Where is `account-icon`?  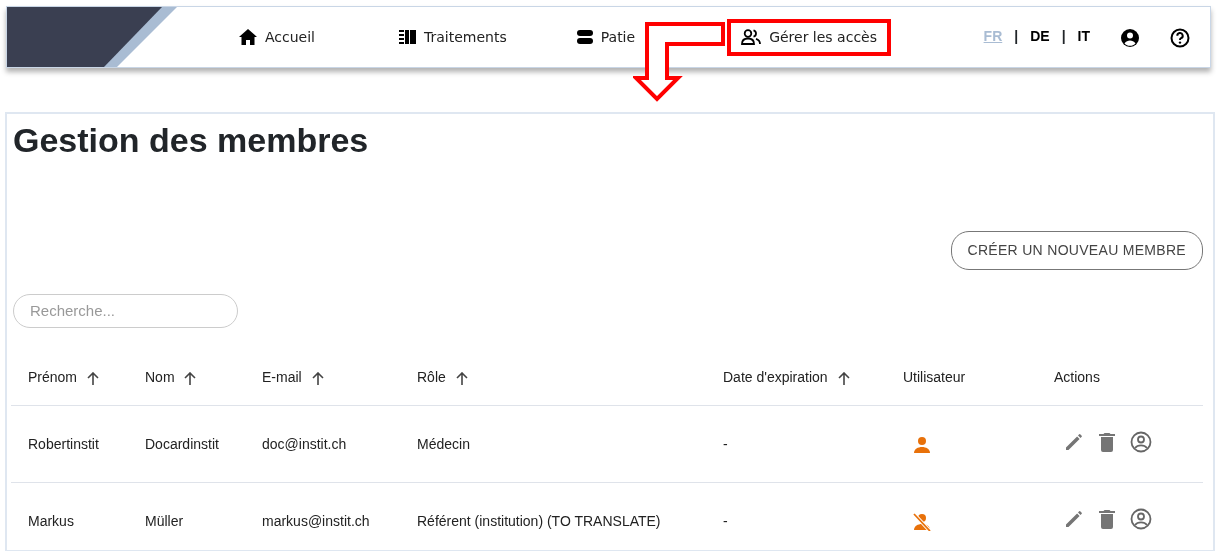
account-icon is located at coordinates (1130, 37).